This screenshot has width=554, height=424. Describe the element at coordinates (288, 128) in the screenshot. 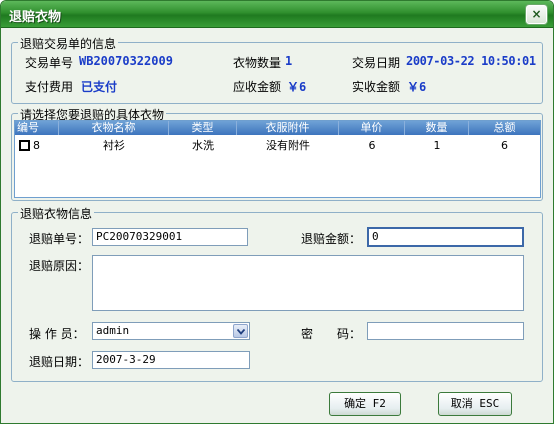

I see `column-header-attachment: 衣服附件` at that location.